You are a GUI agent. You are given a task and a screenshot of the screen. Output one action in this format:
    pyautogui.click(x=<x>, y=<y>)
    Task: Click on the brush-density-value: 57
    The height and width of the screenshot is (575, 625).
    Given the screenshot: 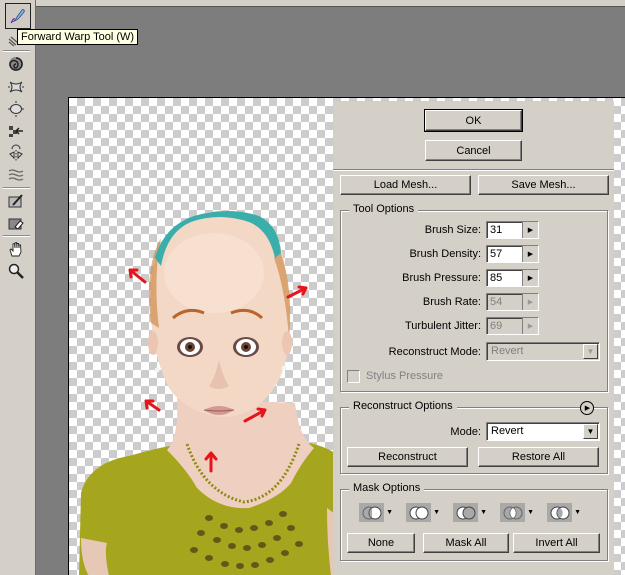 What is the action you would take?
    pyautogui.click(x=496, y=254)
    